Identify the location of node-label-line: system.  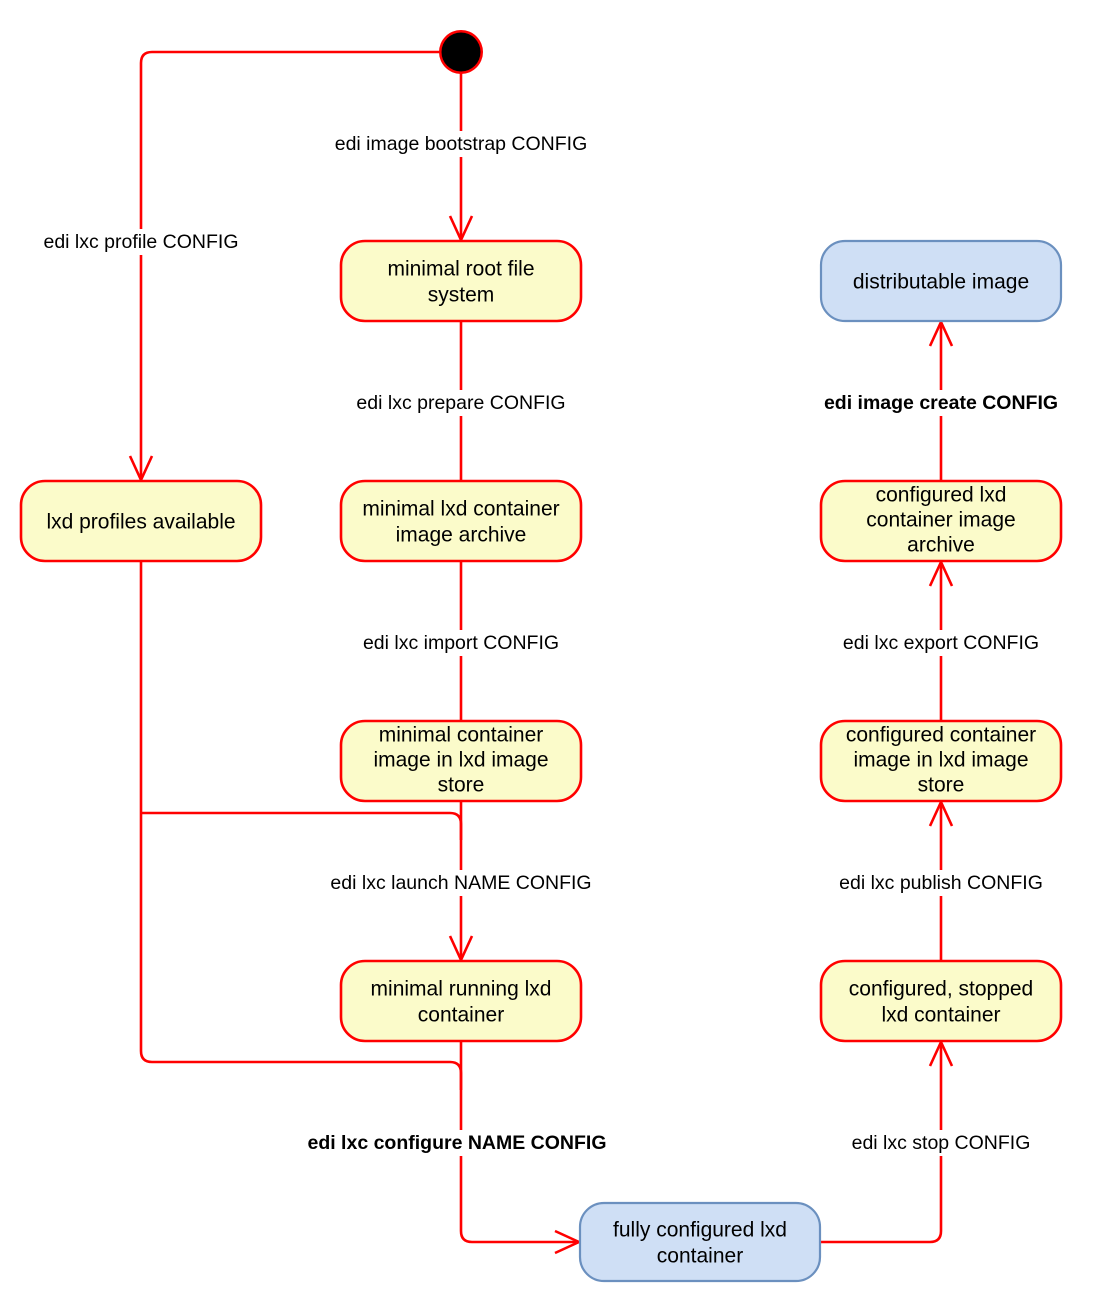
(461, 295).